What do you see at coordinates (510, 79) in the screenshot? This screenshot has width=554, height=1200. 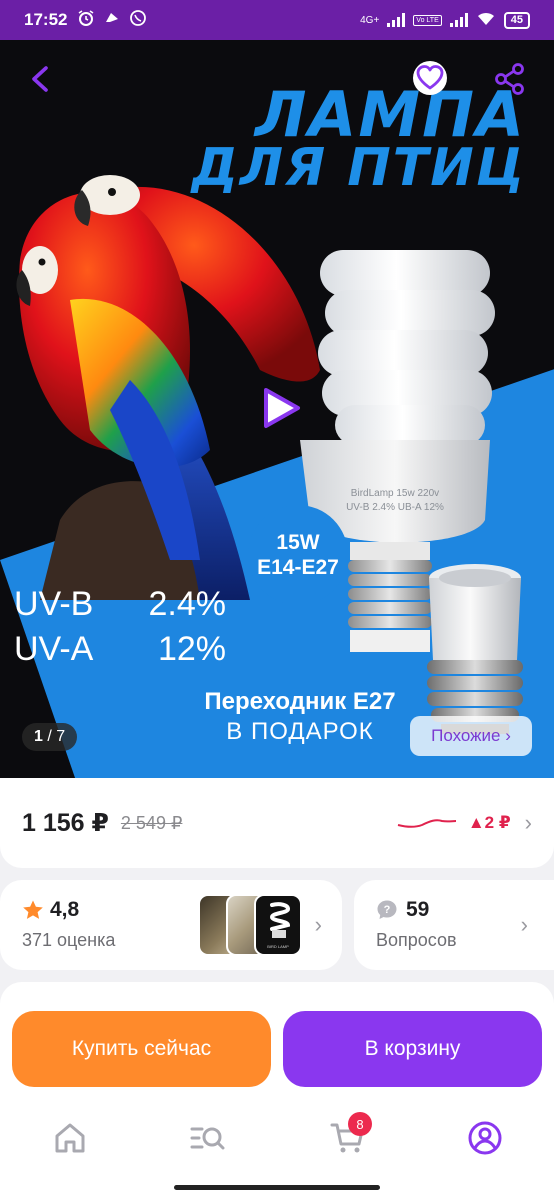 I see `share-icon` at bounding box center [510, 79].